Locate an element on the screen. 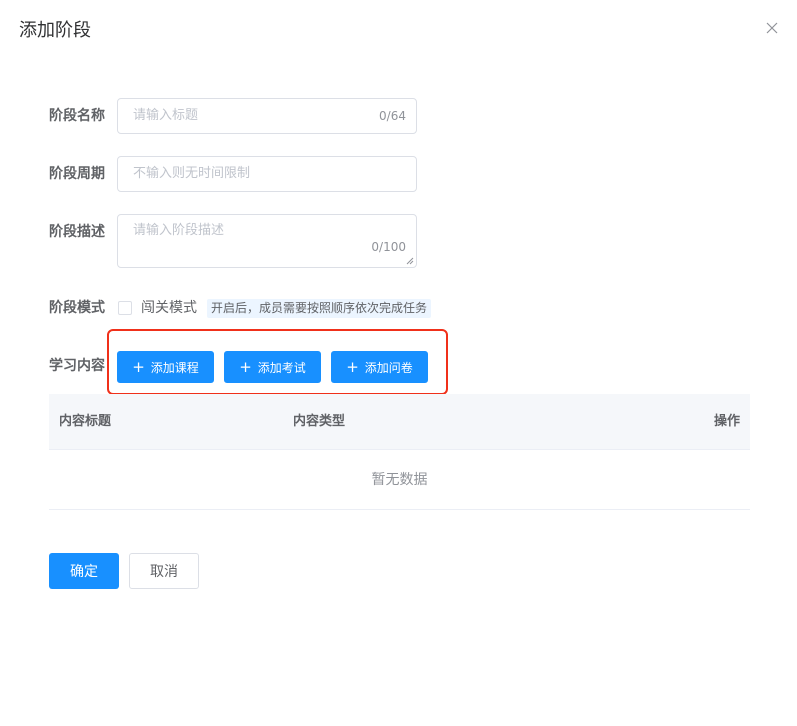  learning-content-label: 学习内容 is located at coordinates (77, 366).